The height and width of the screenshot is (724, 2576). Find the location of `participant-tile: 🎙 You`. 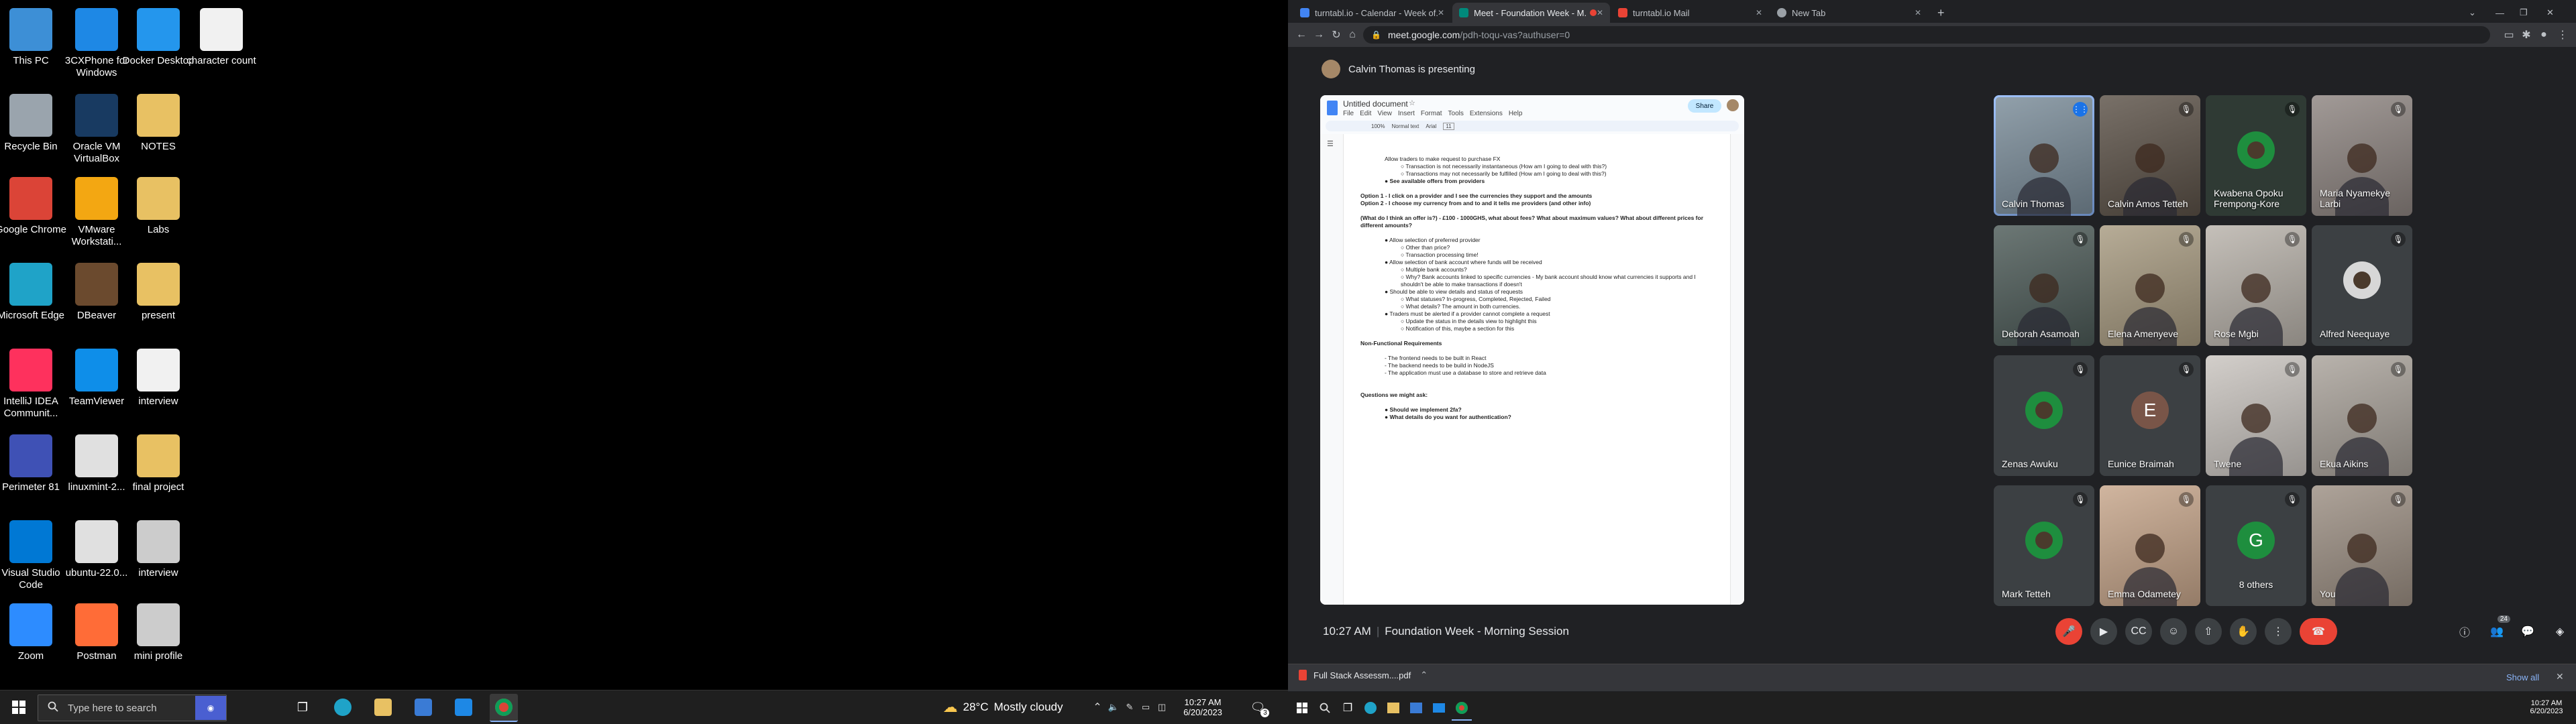

participant-tile: 🎙 You is located at coordinates (2362, 545).